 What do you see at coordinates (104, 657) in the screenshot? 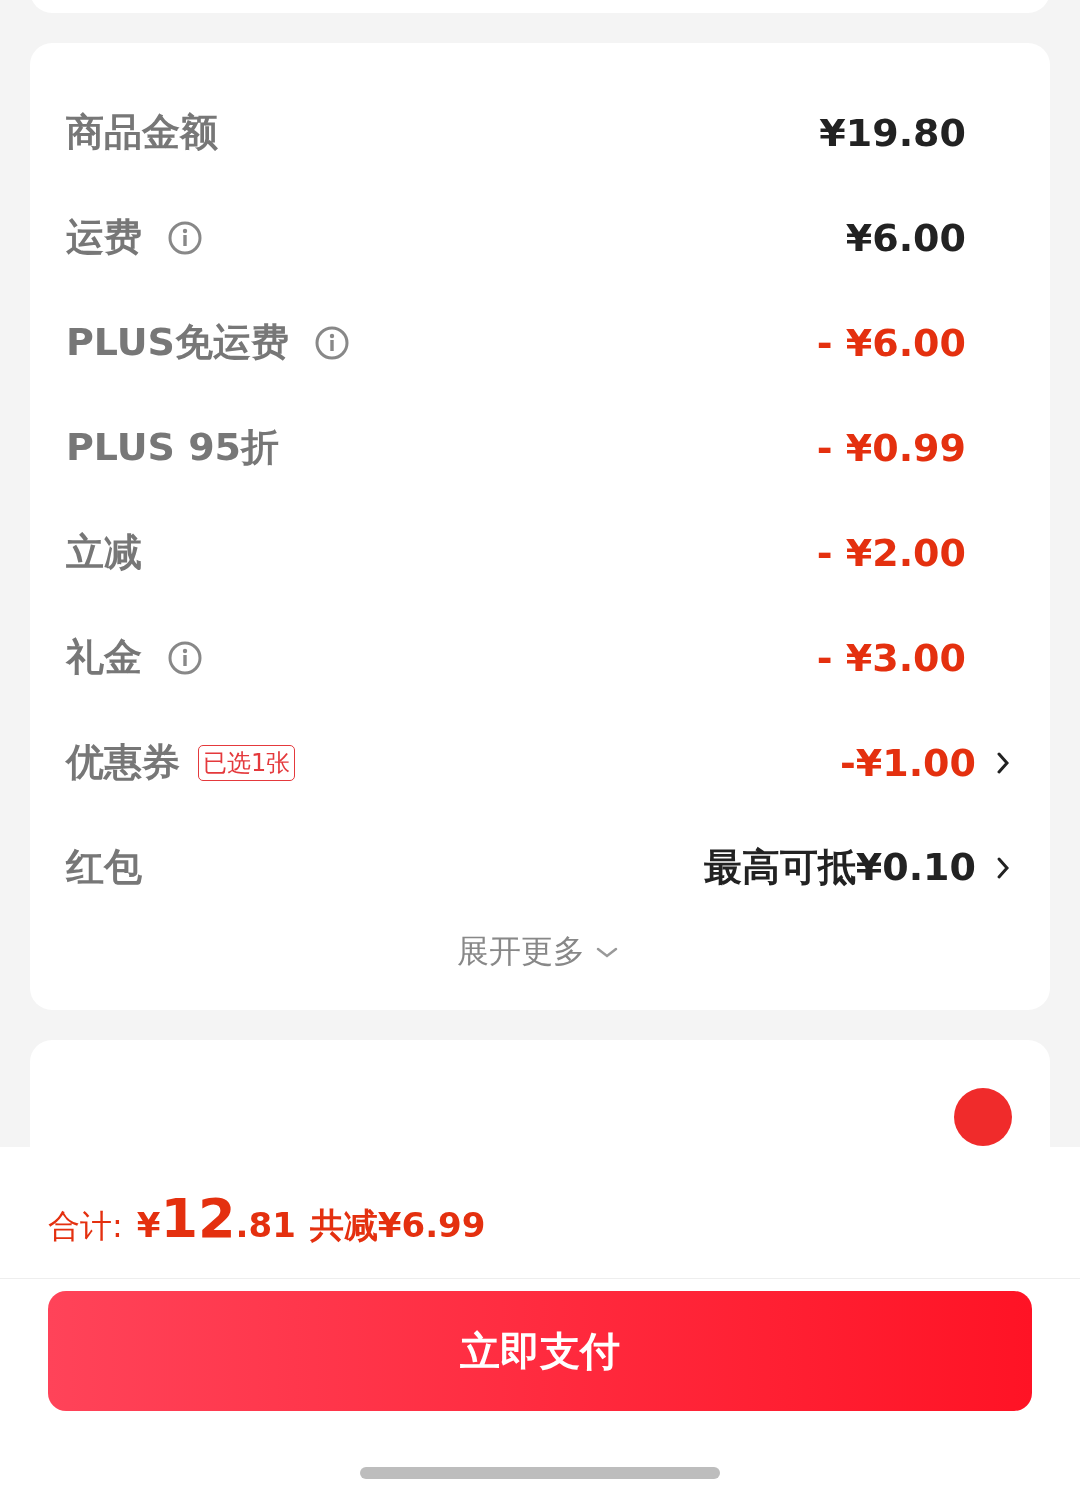
I see `row-label: 礼金` at bounding box center [104, 657].